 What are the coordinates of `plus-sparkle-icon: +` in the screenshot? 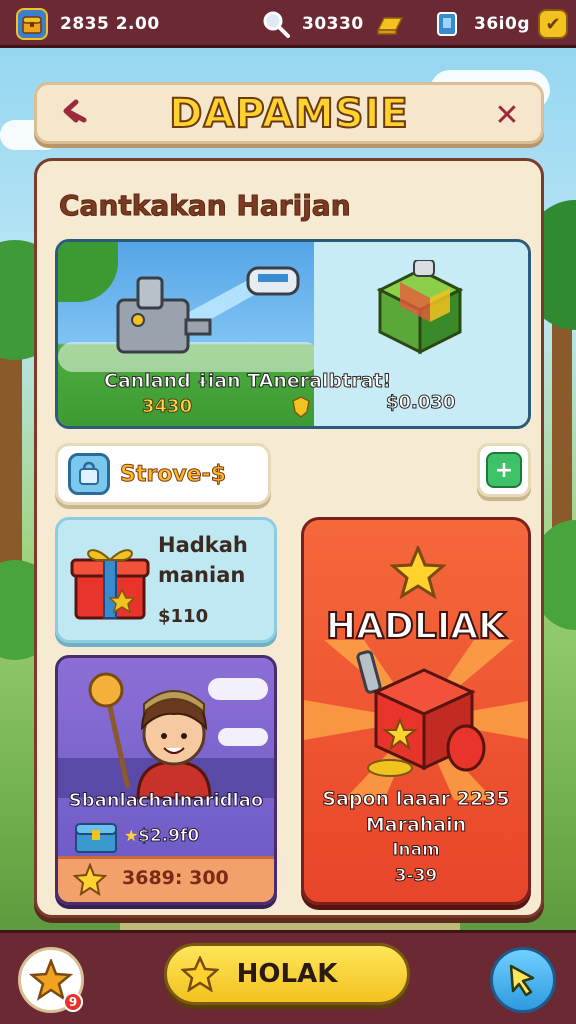 It's located at (504, 470).